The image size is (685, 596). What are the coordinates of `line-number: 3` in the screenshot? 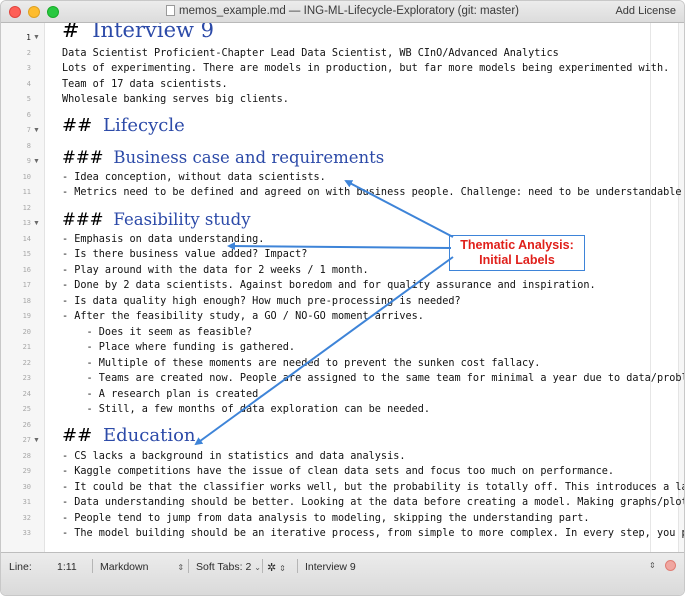 It's located at (28, 68).